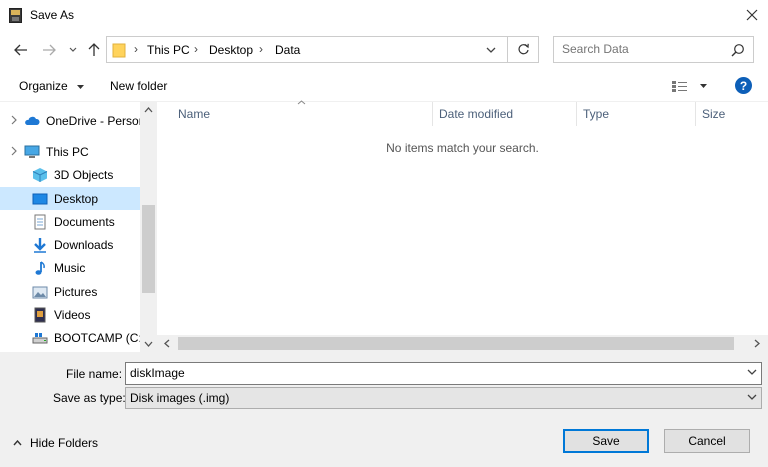  What do you see at coordinates (476, 114) in the screenshot?
I see `column-header-date-modified: Date modified` at bounding box center [476, 114].